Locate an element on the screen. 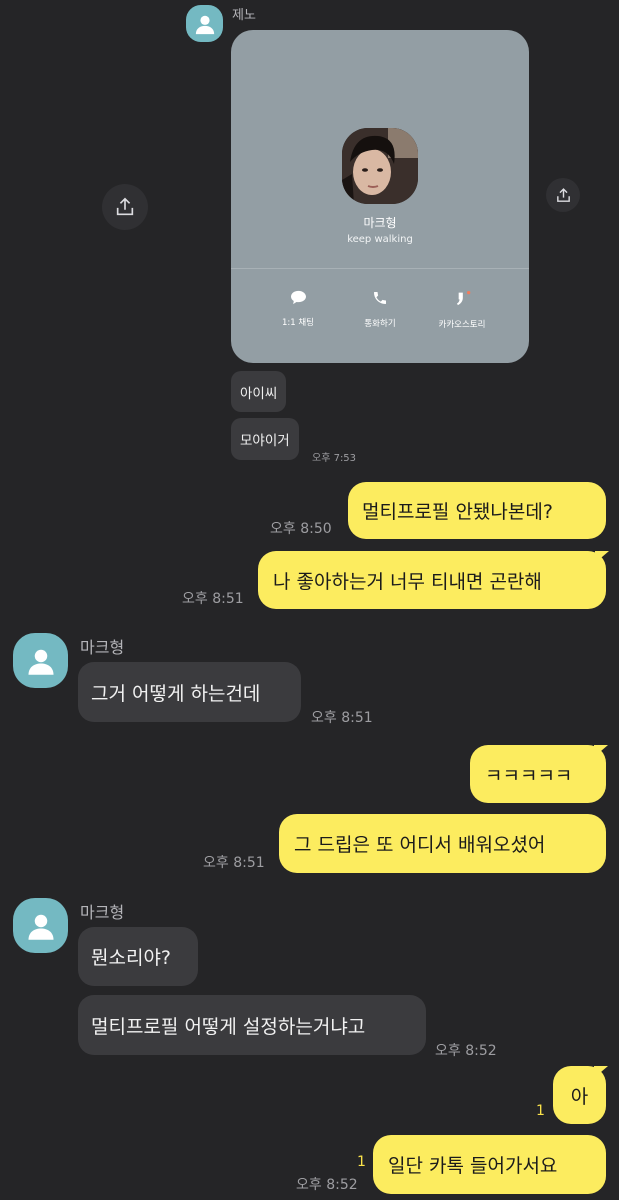  message-text: 멀티프로필 안됐나본데? is located at coordinates (457, 512).